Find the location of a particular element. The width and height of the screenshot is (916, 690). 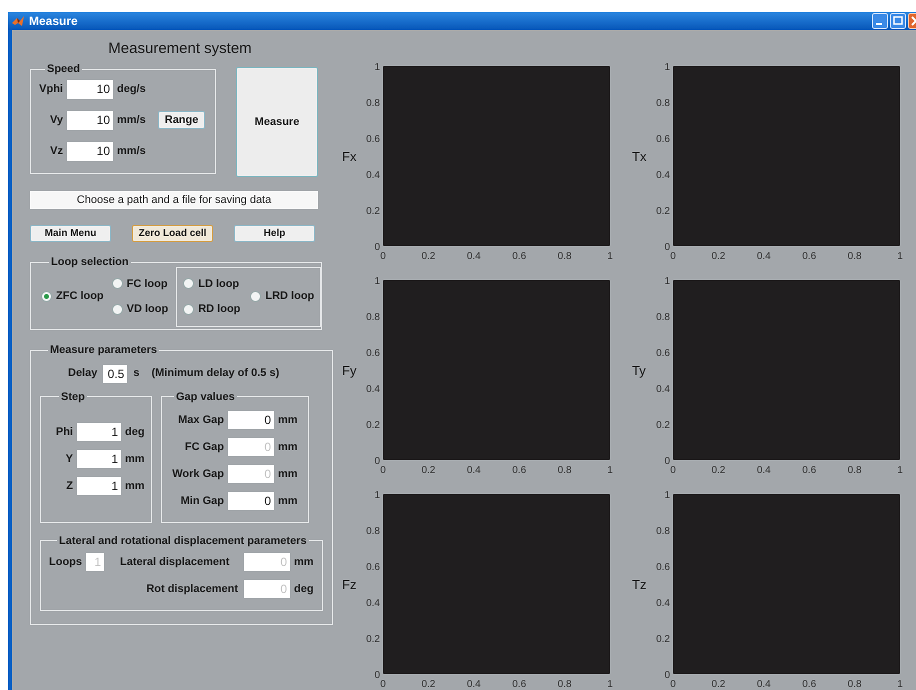

unit-label: deg/s is located at coordinates (131, 89).